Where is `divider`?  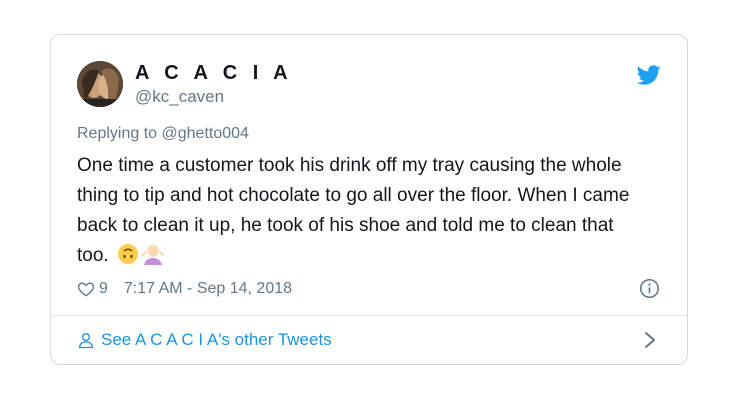
divider is located at coordinates (369, 315).